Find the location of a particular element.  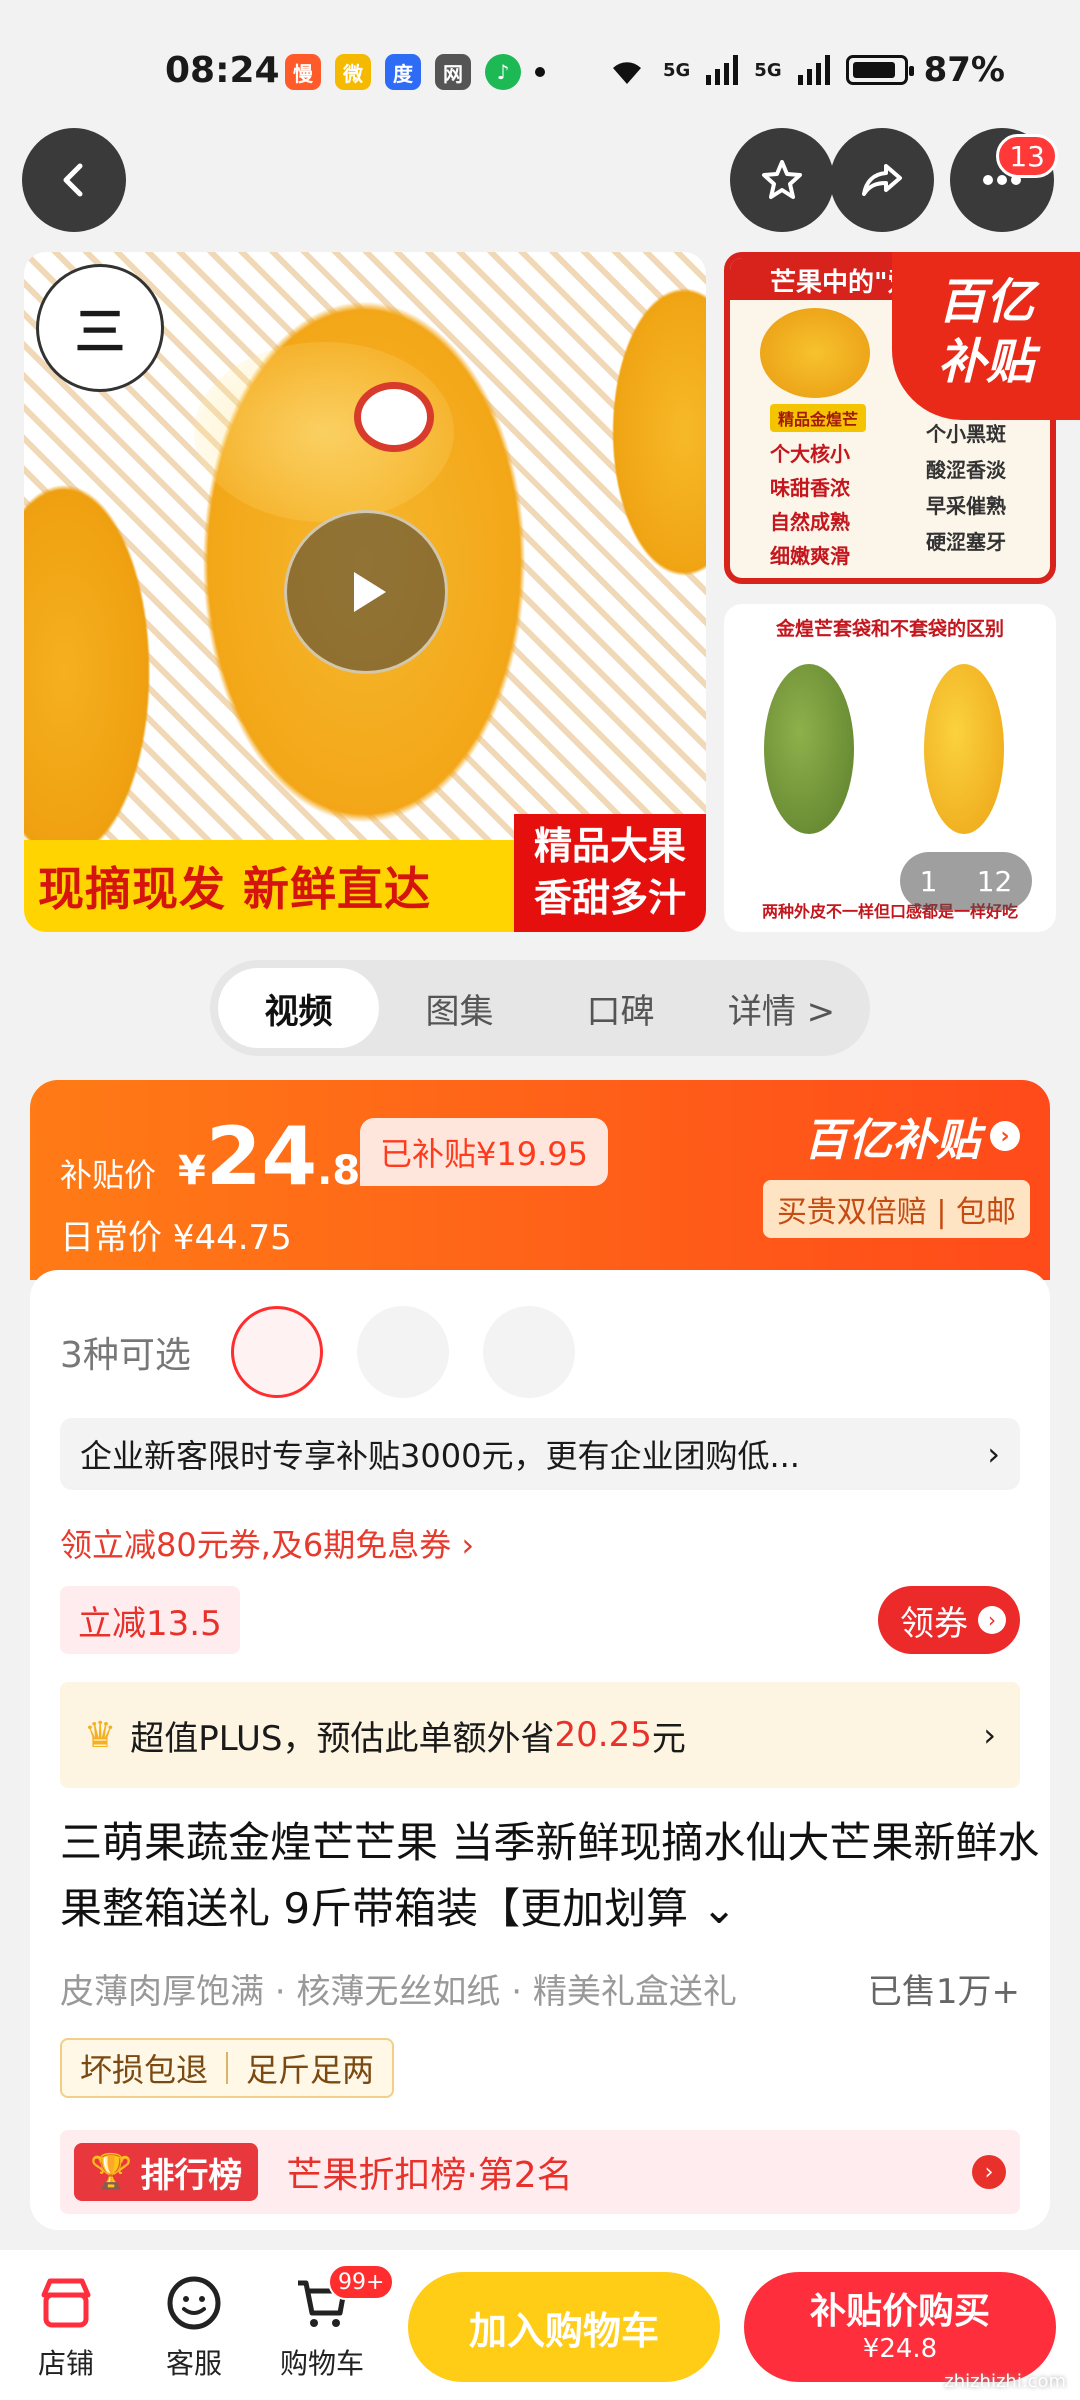

play-video-button is located at coordinates (366, 592).